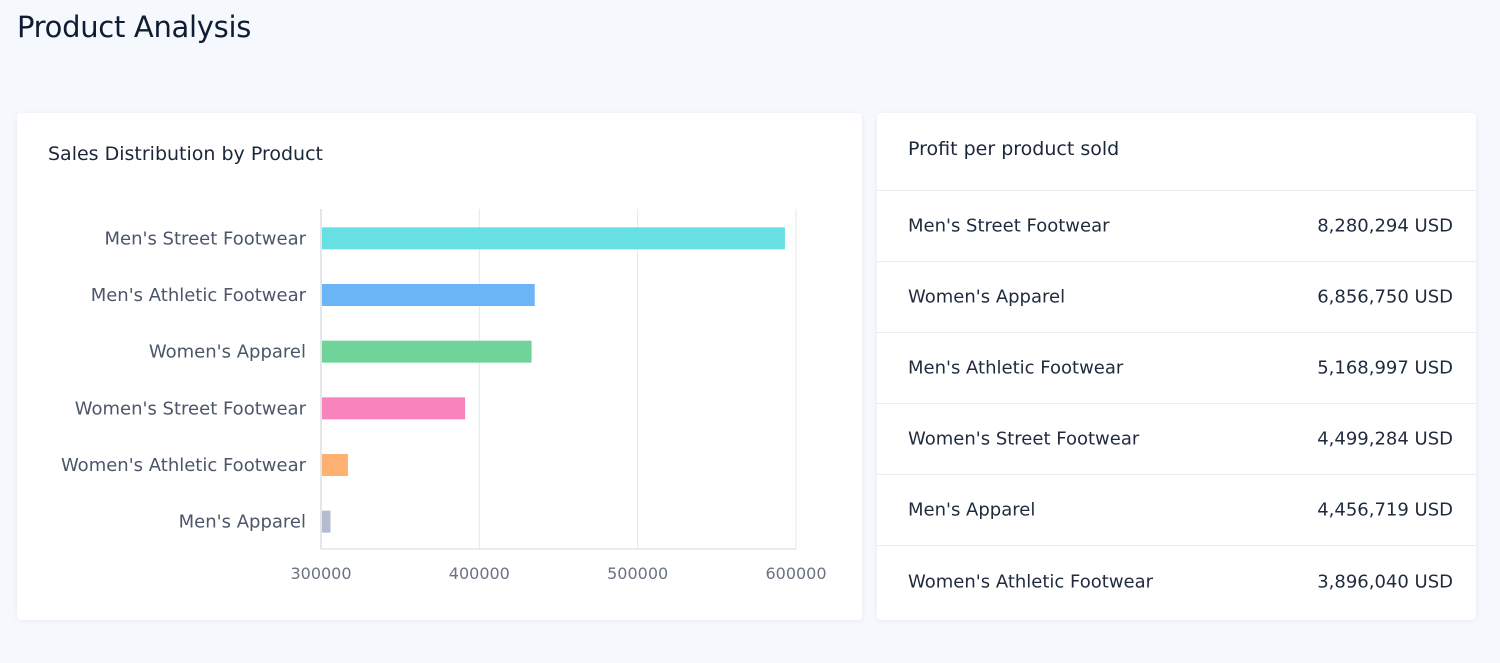 The width and height of the screenshot is (1500, 663). What do you see at coordinates (242, 522) in the screenshot?
I see `category-label: Men's Apparel` at bounding box center [242, 522].